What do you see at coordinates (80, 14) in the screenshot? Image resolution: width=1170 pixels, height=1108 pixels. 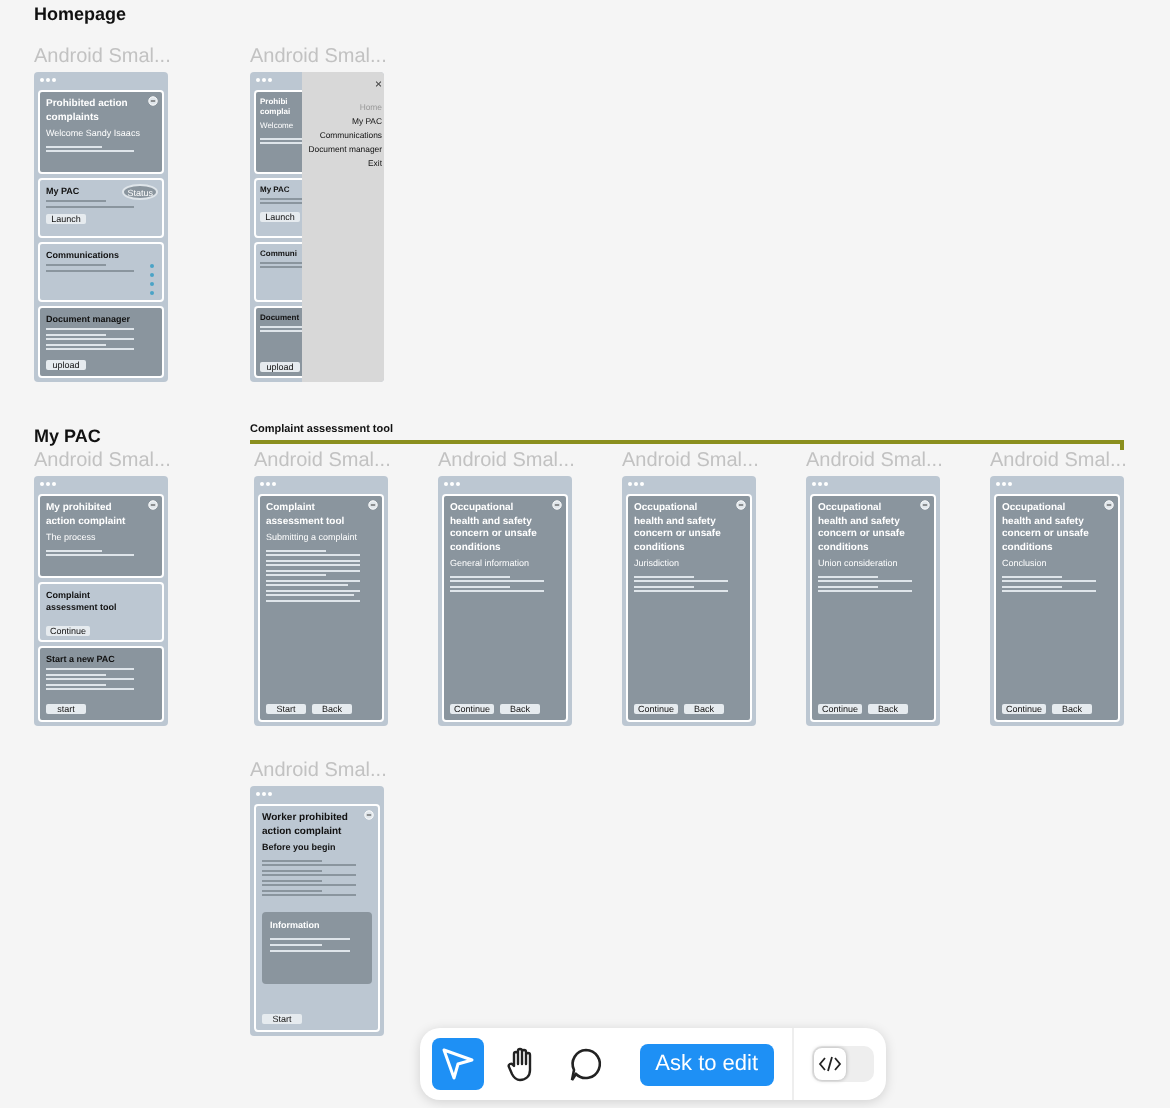 I see `section-heading: Homepage` at bounding box center [80, 14].